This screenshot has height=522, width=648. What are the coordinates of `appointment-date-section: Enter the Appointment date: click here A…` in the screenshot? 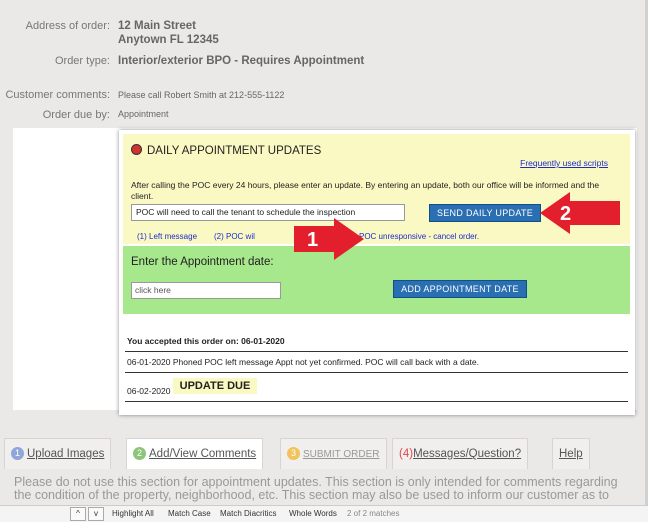 It's located at (376, 280).